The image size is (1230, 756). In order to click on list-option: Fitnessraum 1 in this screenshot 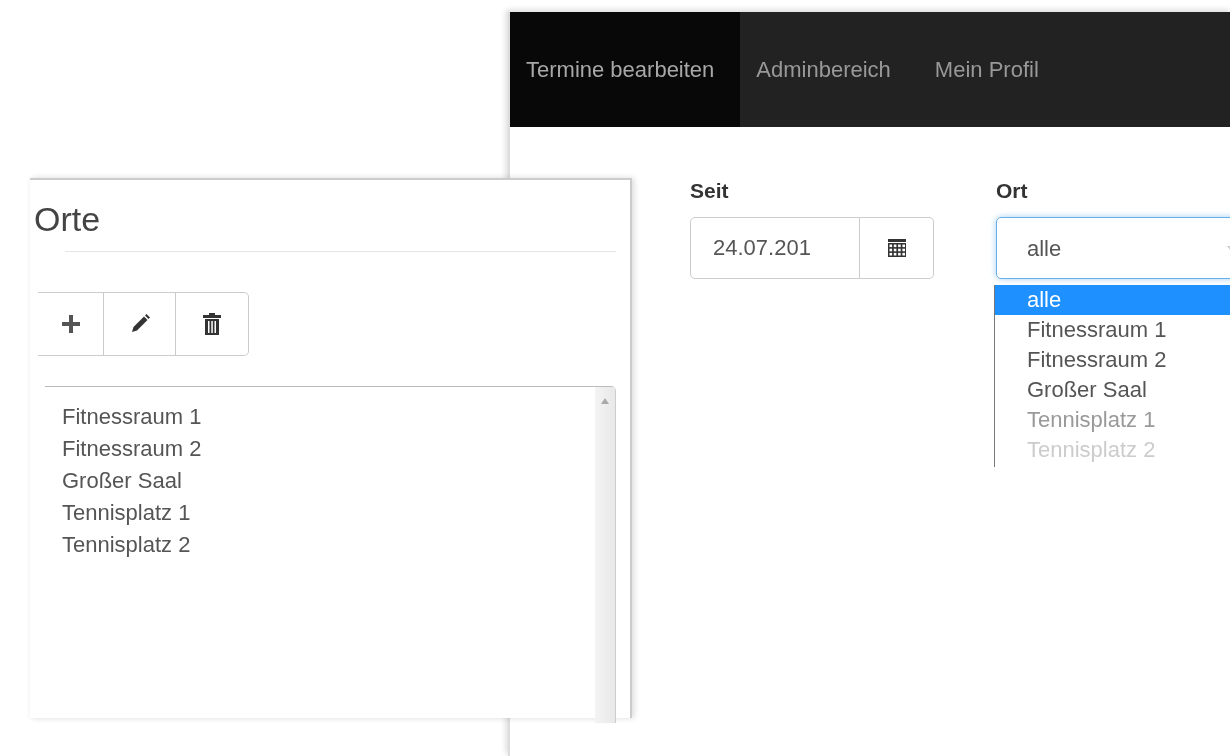, I will do `click(328, 417)`.